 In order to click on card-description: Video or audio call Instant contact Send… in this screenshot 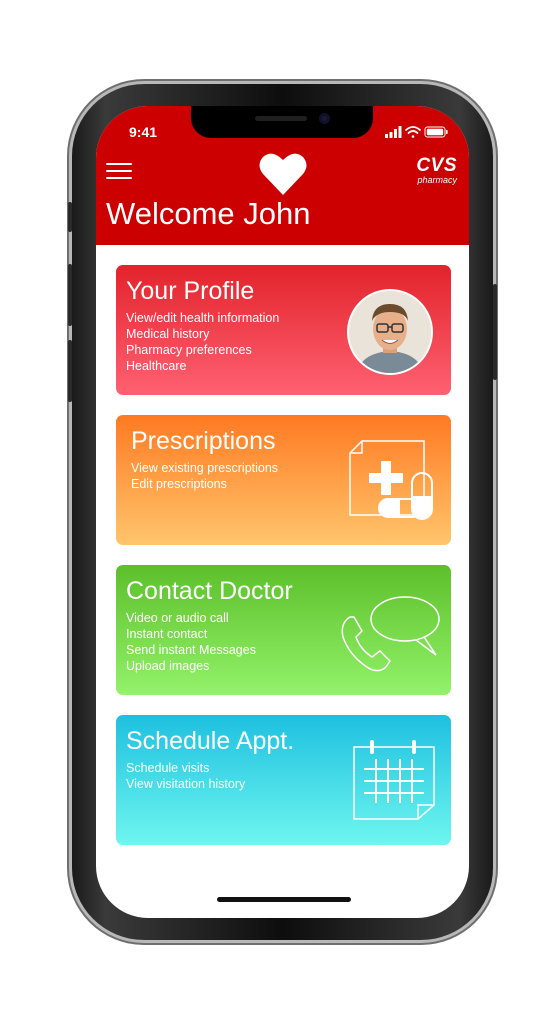, I will do `click(191, 642)`.